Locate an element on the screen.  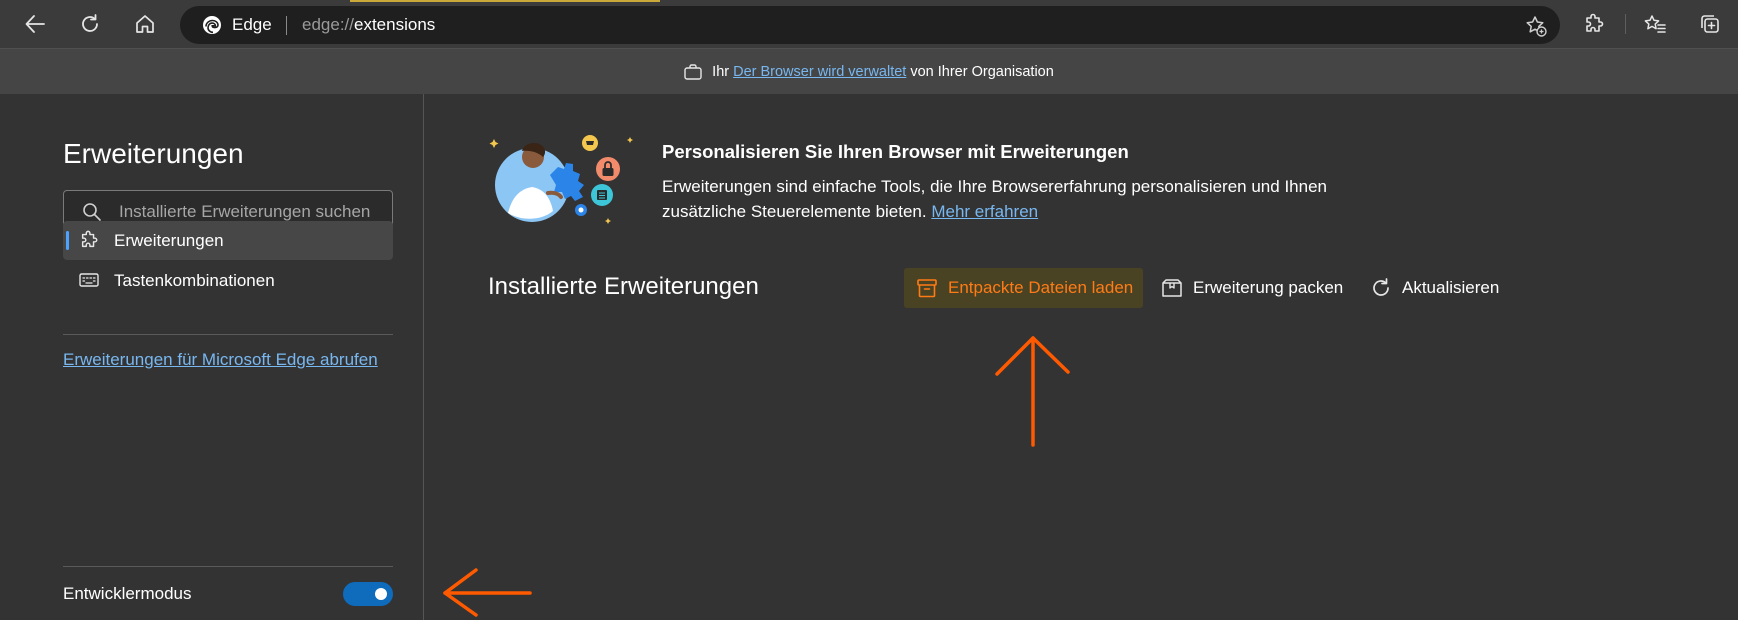
url-scheme: edge:// is located at coordinates (328, 24).